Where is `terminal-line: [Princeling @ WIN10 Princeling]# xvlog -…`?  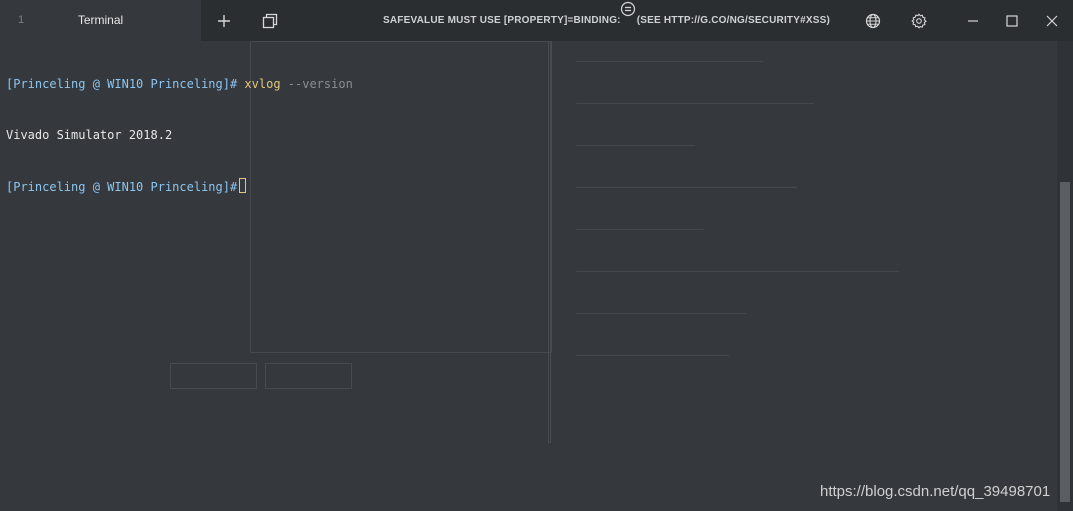 terminal-line: [Princeling @ WIN10 Princeling]# xvlog -… is located at coordinates (179, 84).